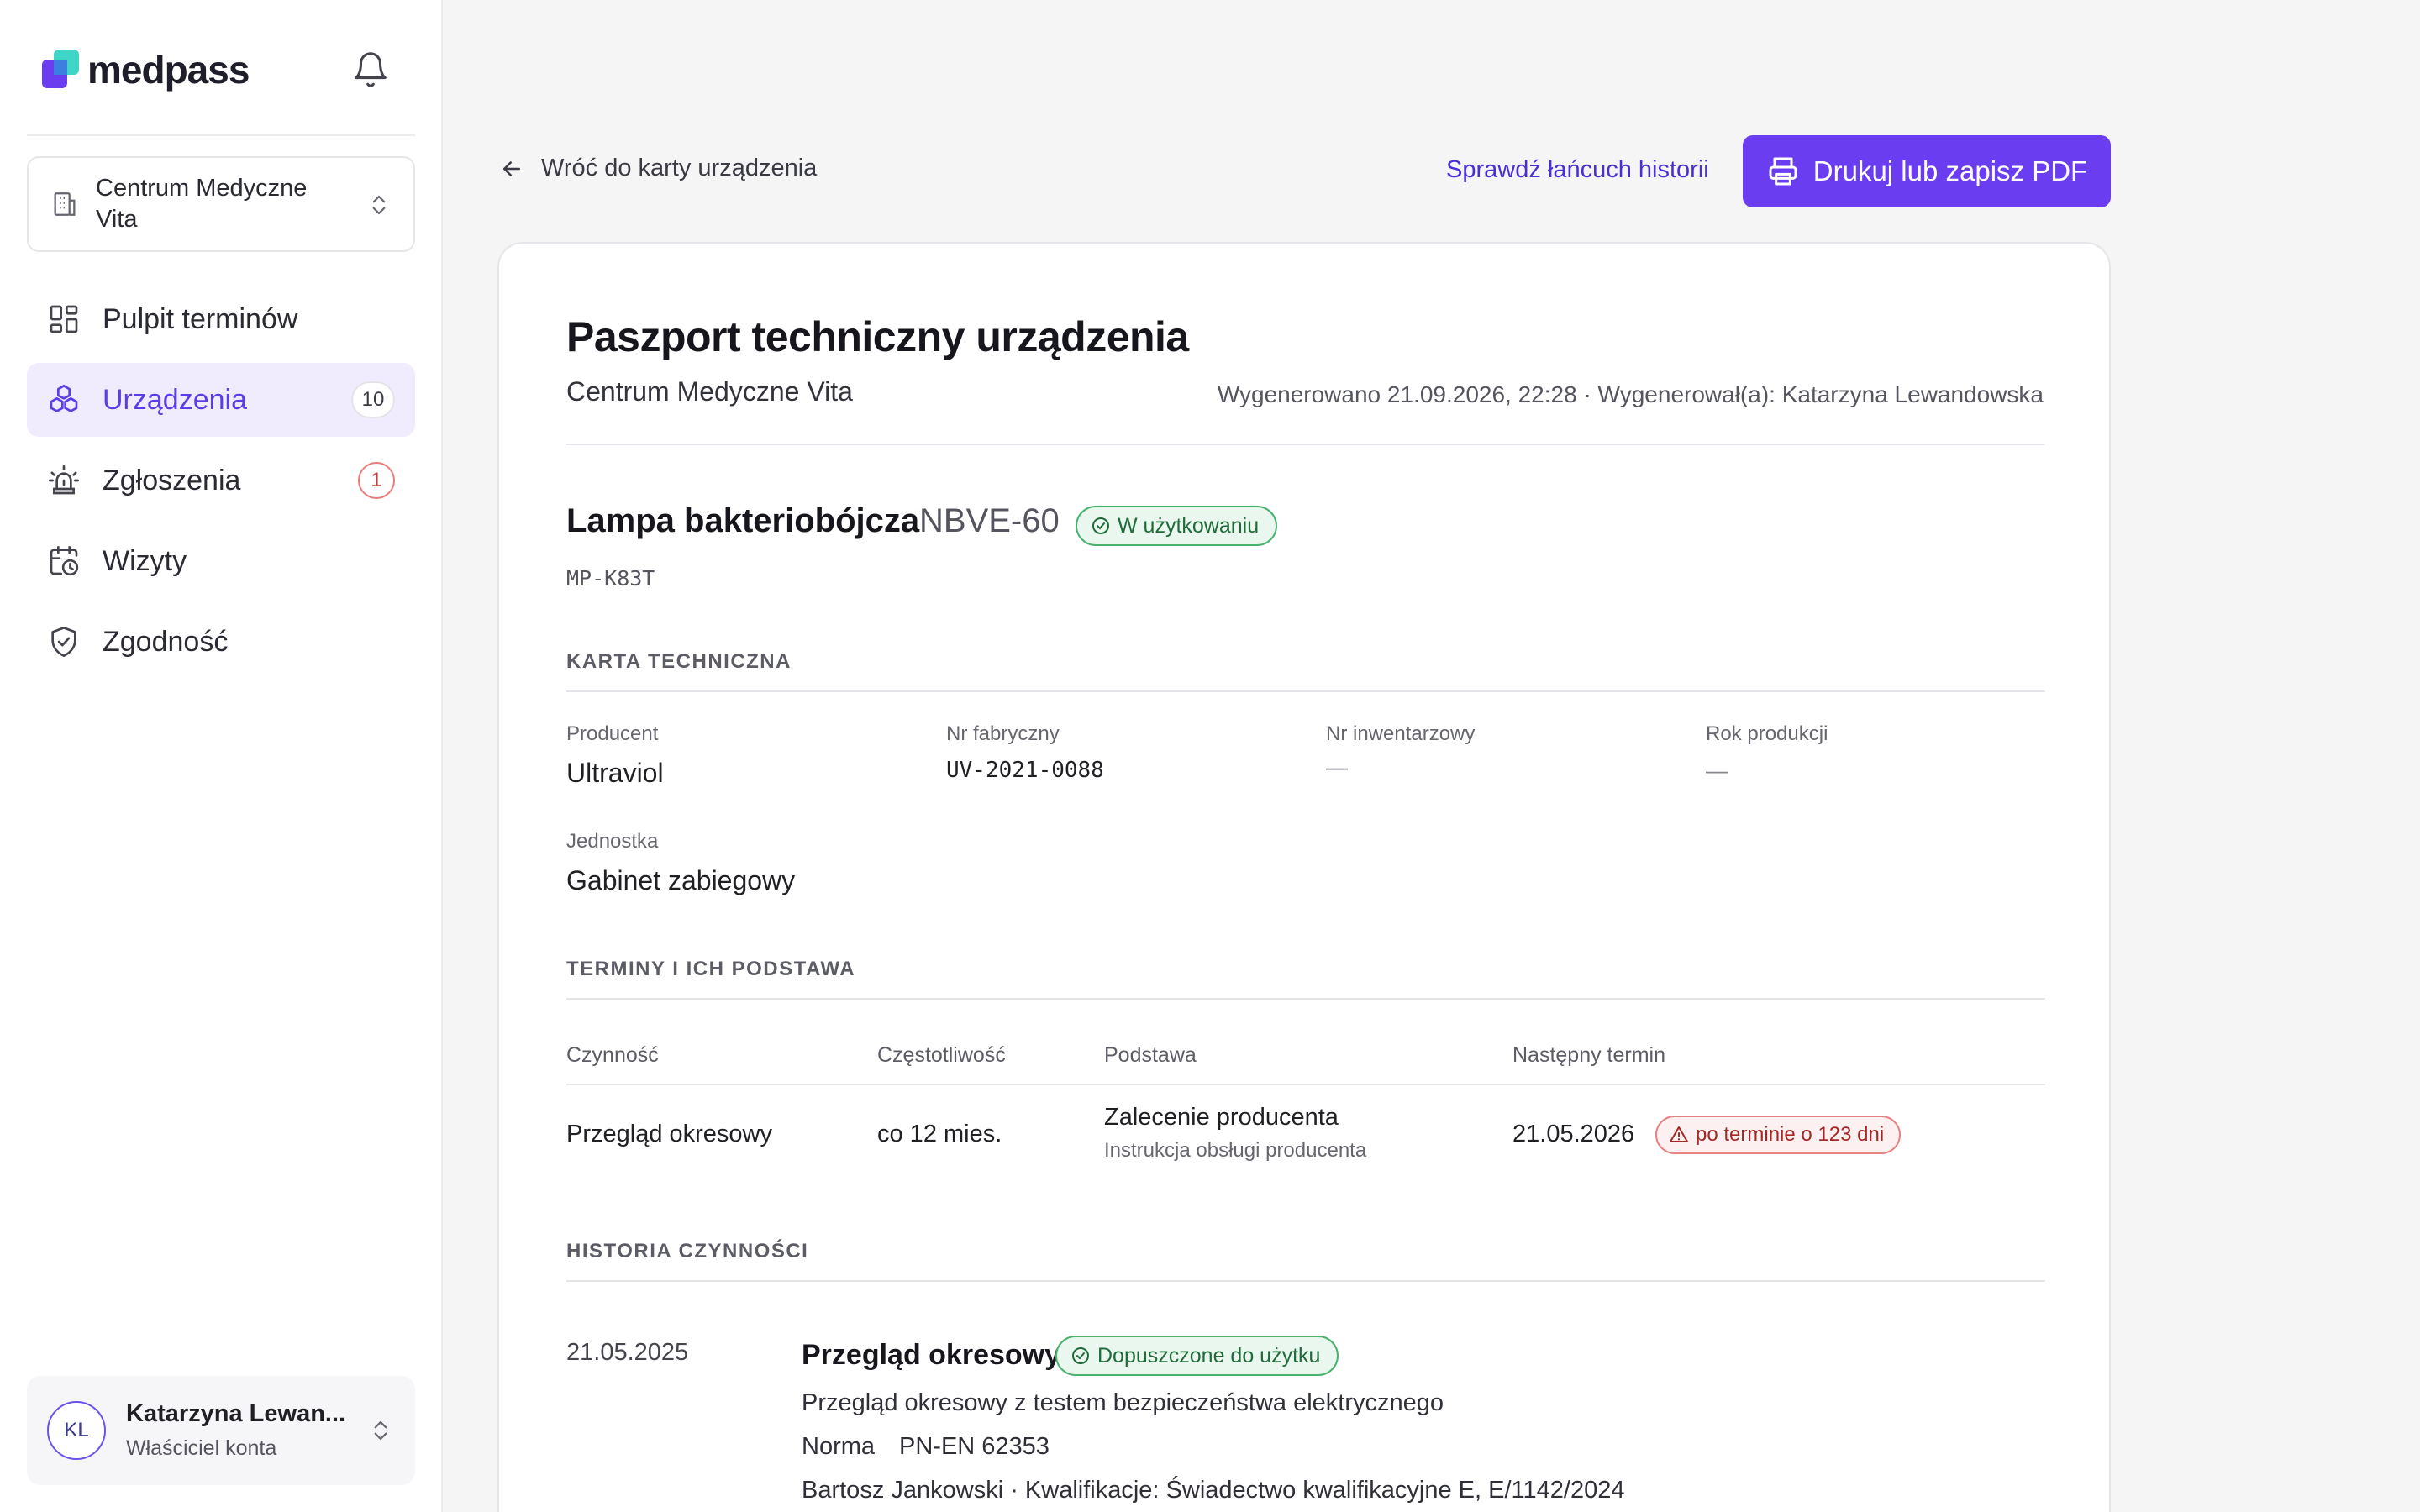 Image resolution: width=2420 pixels, height=1512 pixels. I want to click on sidebar-item-pulpit: Pulpit terminów, so click(221, 319).